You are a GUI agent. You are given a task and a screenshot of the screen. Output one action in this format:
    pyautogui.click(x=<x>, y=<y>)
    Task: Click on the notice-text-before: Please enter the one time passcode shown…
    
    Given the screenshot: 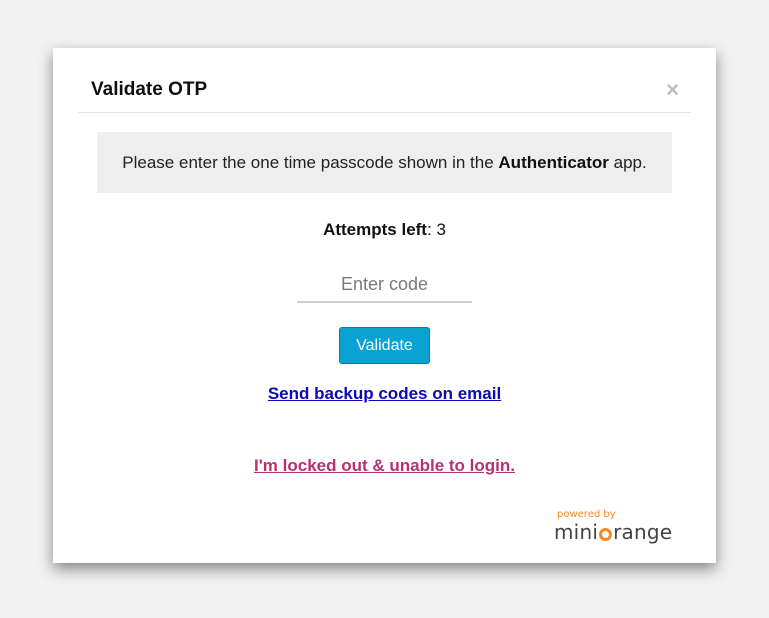 What is the action you would take?
    pyautogui.click(x=310, y=162)
    